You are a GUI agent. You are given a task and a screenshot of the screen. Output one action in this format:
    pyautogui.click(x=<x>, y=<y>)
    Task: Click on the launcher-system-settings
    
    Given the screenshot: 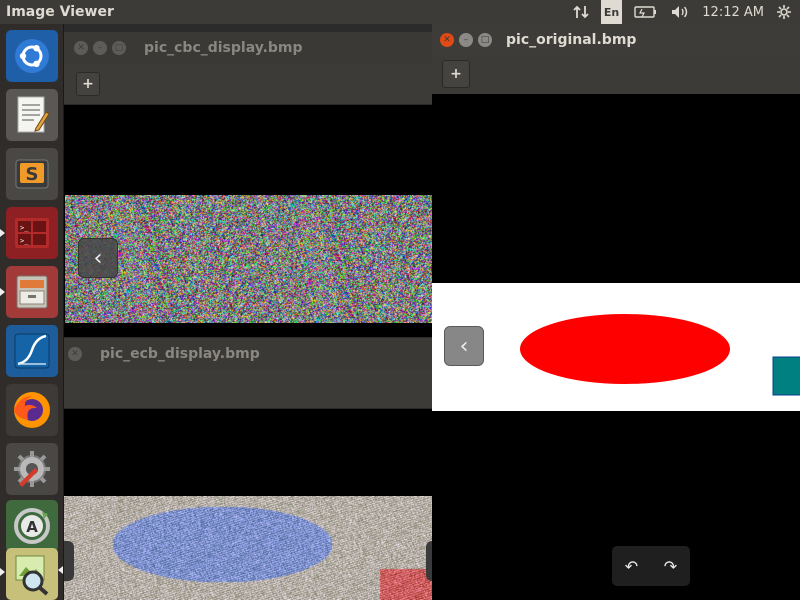 What is the action you would take?
    pyautogui.click(x=32, y=469)
    